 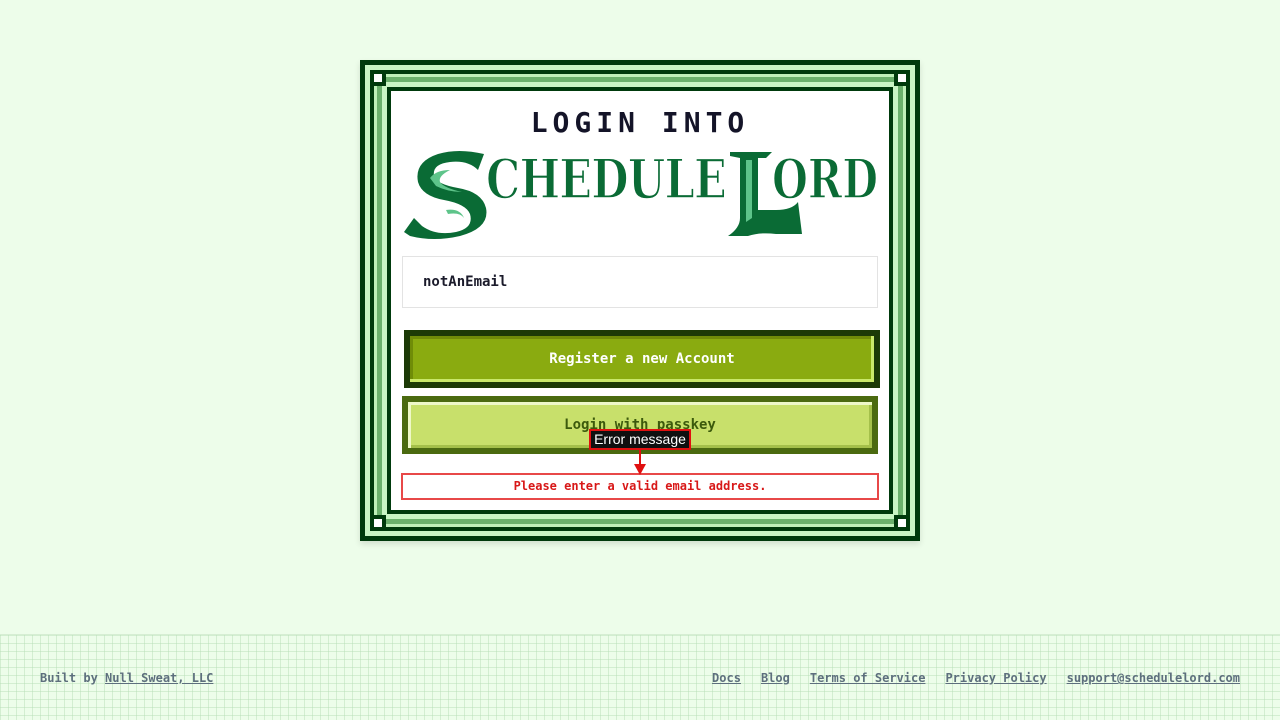 I want to click on privacy-policy-link: Privacy Policy, so click(x=995, y=678).